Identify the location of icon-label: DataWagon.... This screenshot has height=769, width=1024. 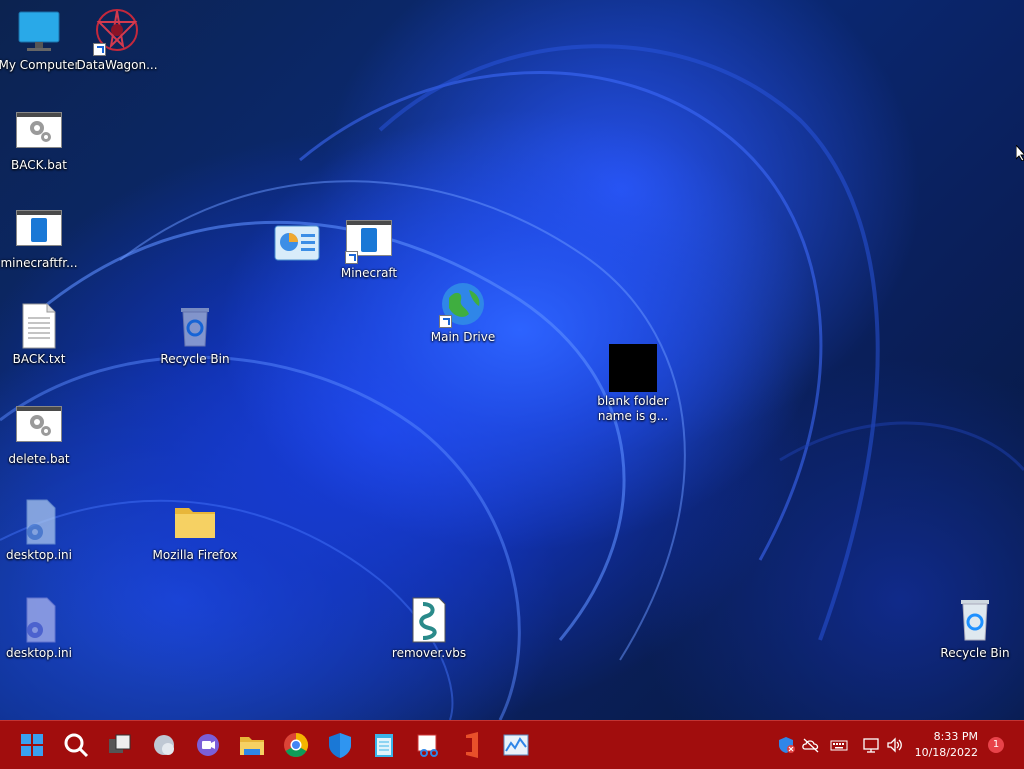
(117, 65).